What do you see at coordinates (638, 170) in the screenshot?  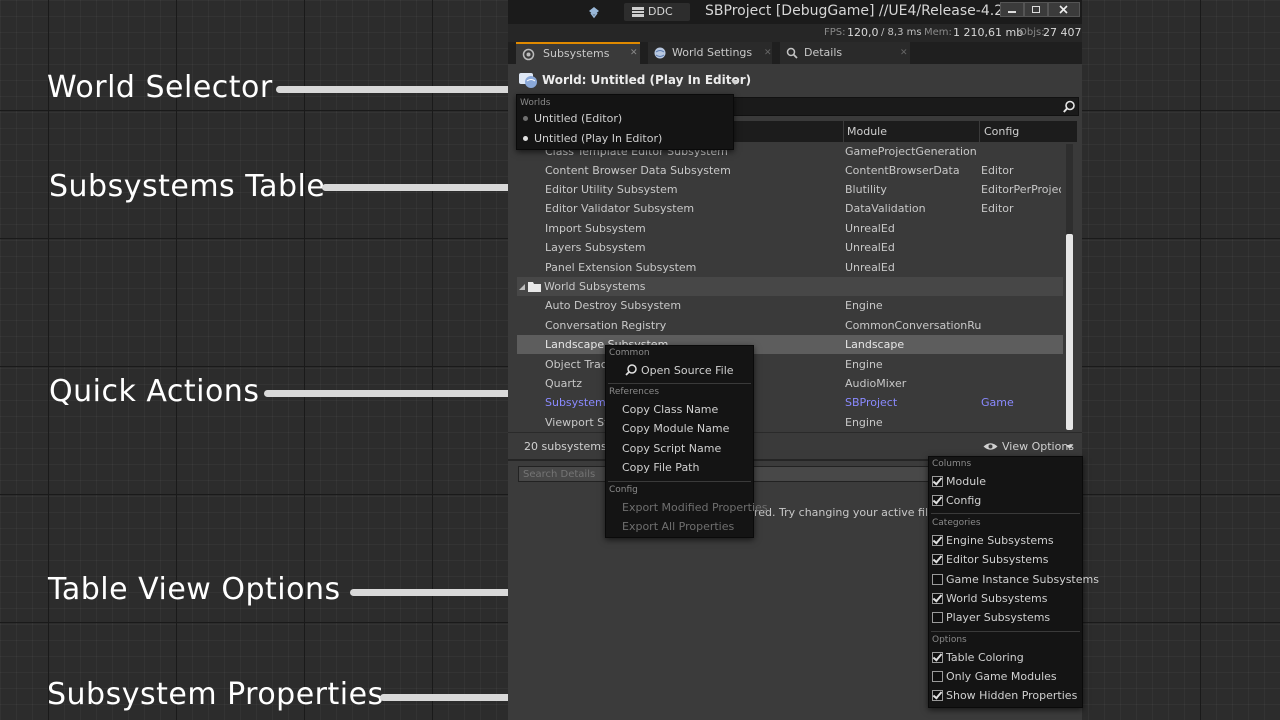 I see `row-name: Content Browser Data Subsystem` at bounding box center [638, 170].